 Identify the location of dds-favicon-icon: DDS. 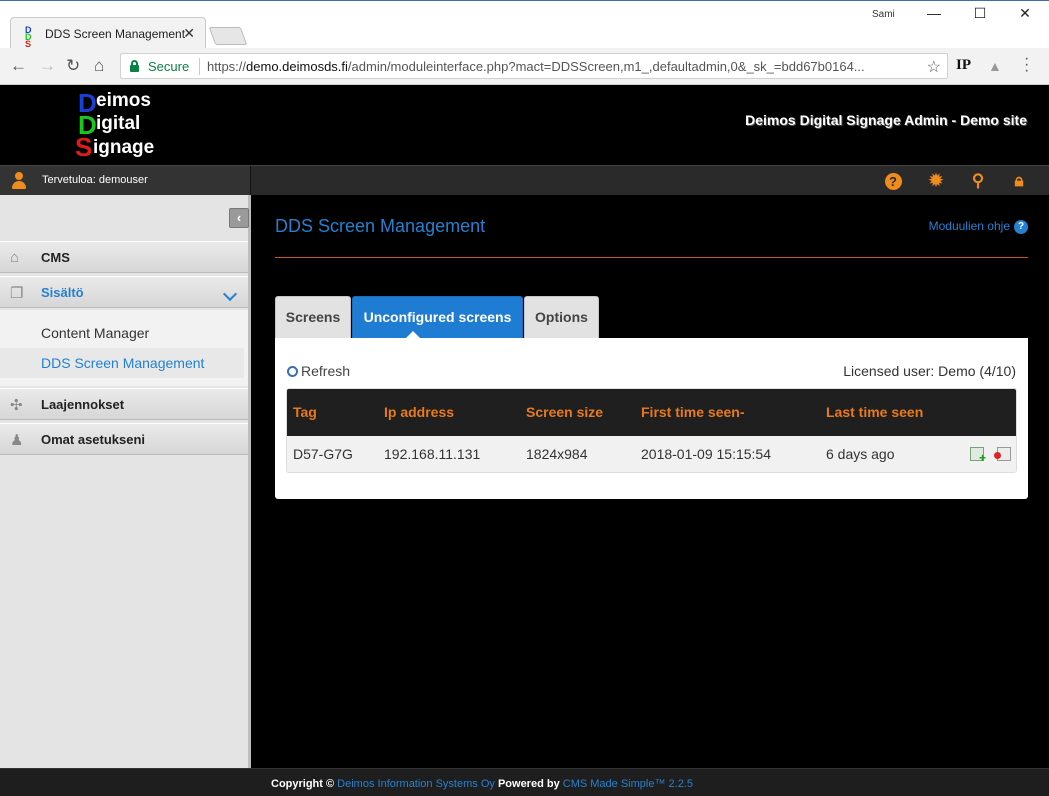
(28, 37).